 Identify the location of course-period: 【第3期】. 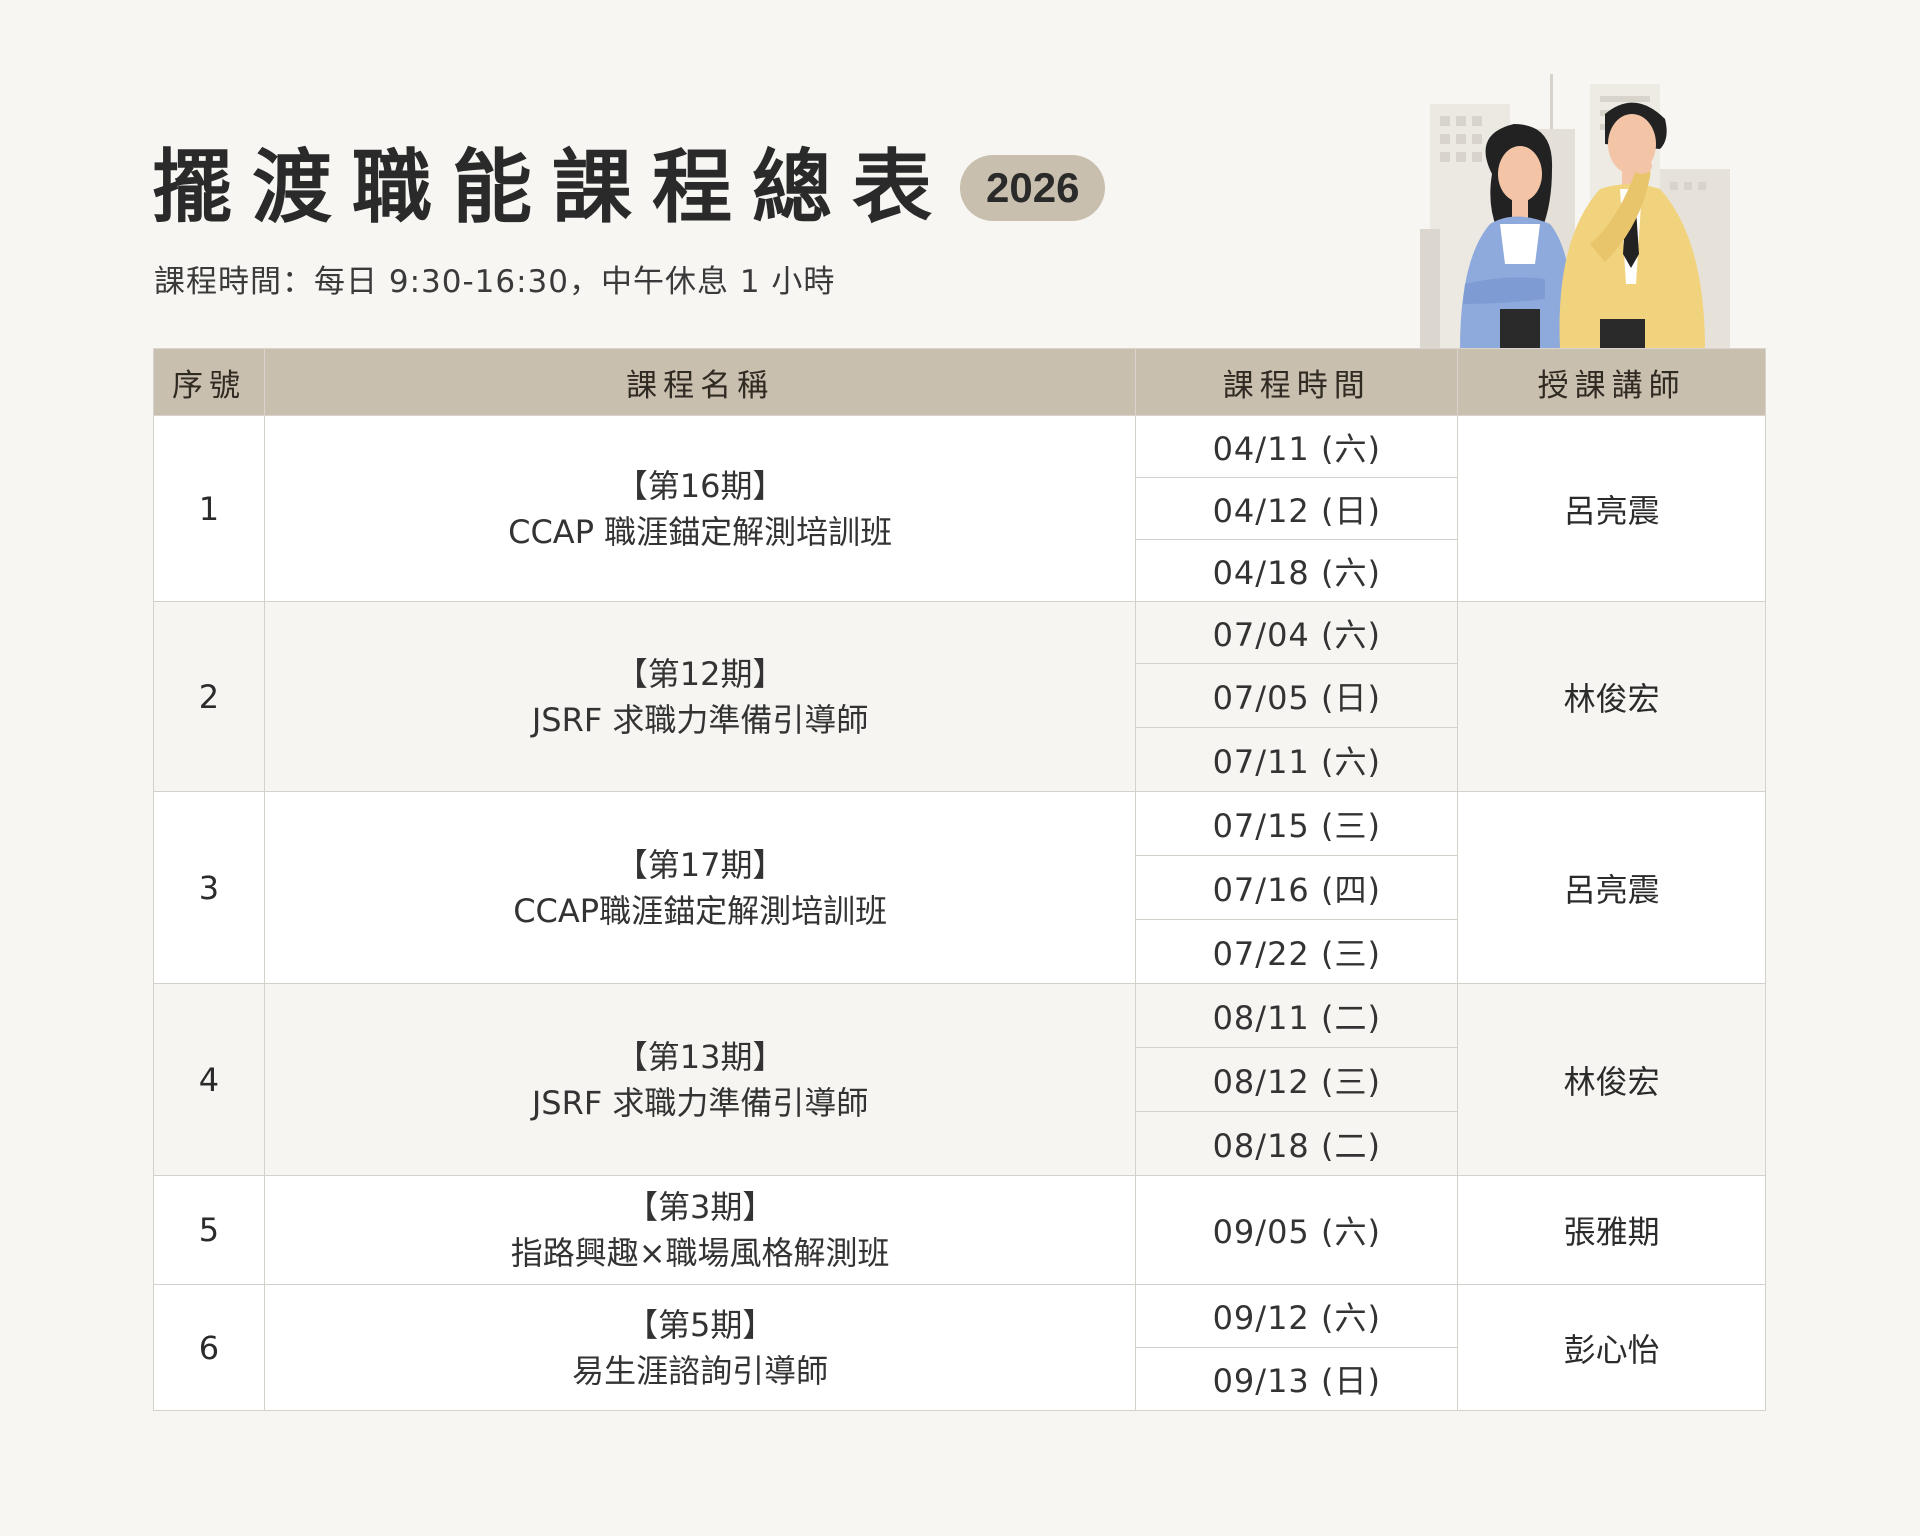
(700, 1207).